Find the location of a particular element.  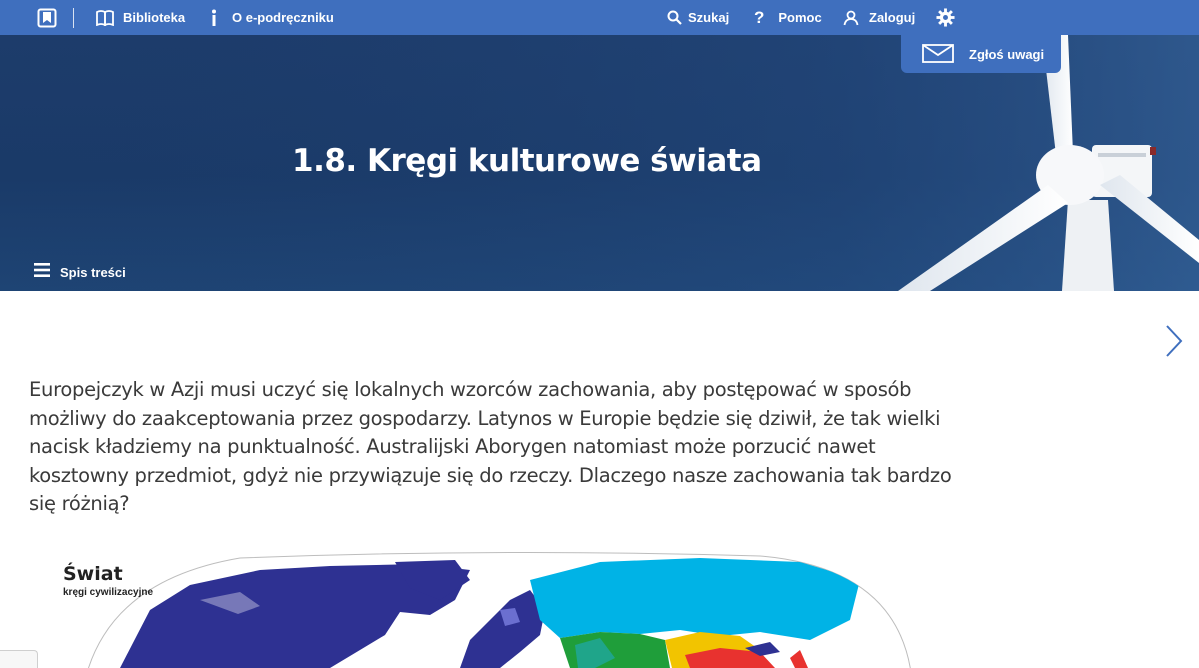

table-of-contents-label: Spis treści is located at coordinates (93, 272).